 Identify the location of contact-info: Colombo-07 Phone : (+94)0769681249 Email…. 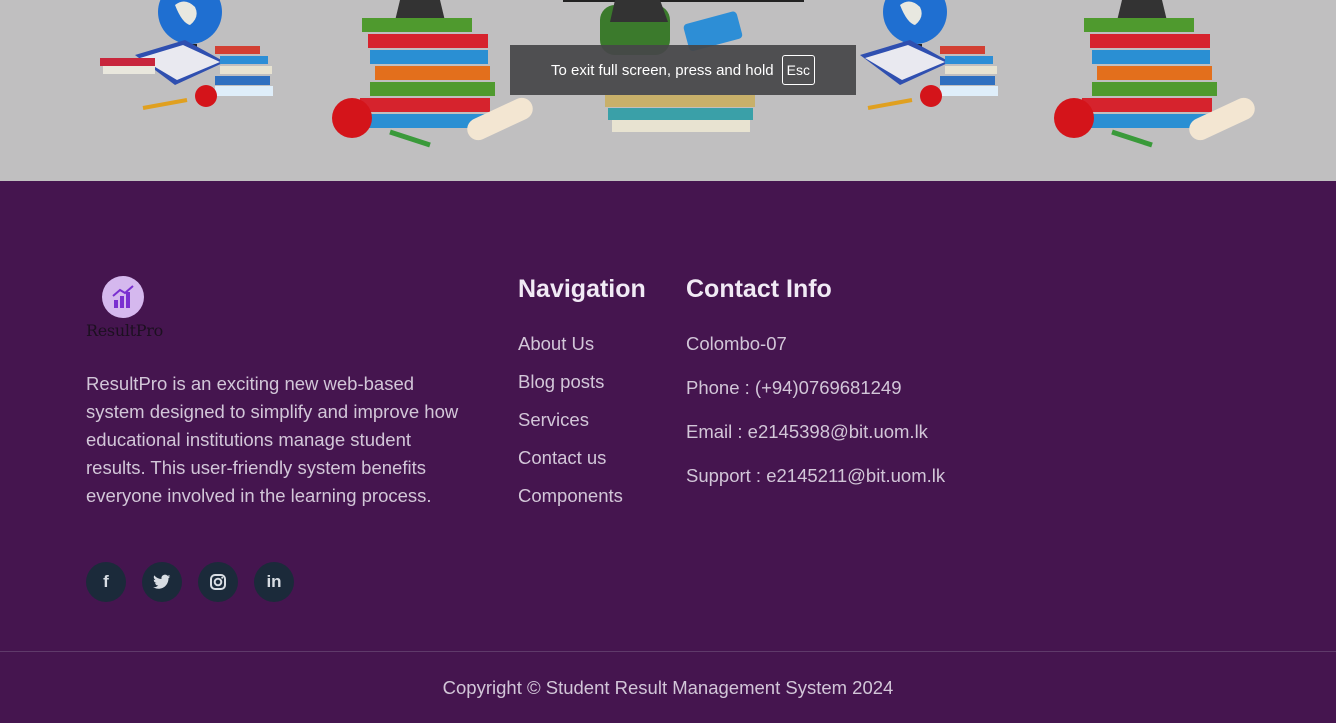
(815, 418).